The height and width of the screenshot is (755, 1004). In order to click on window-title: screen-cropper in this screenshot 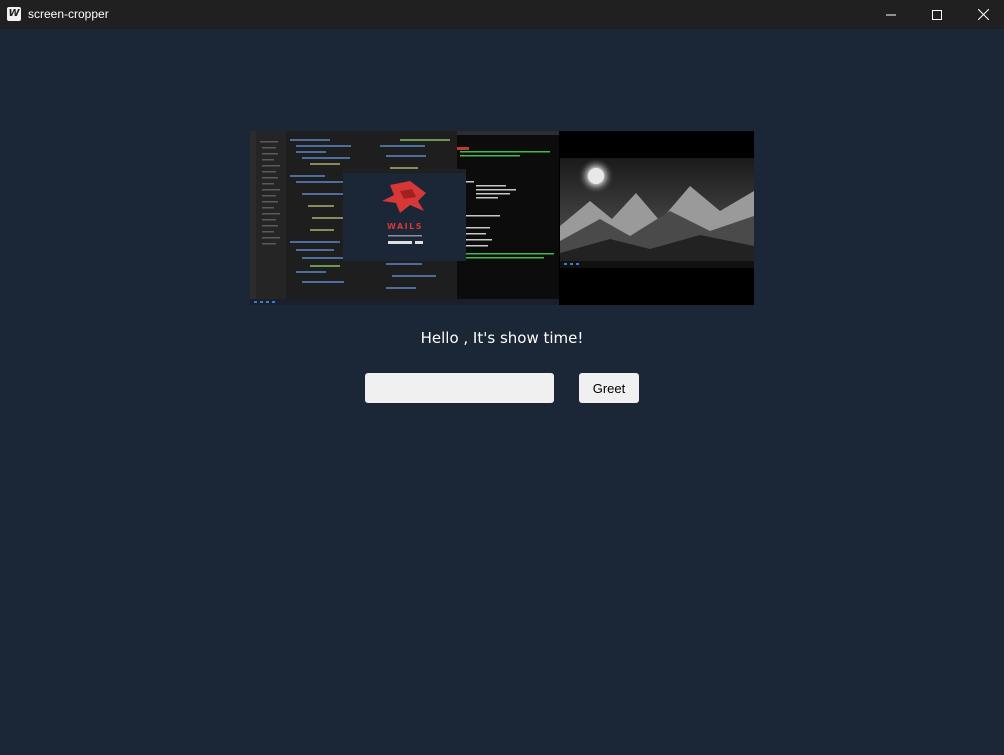, I will do `click(68, 14)`.